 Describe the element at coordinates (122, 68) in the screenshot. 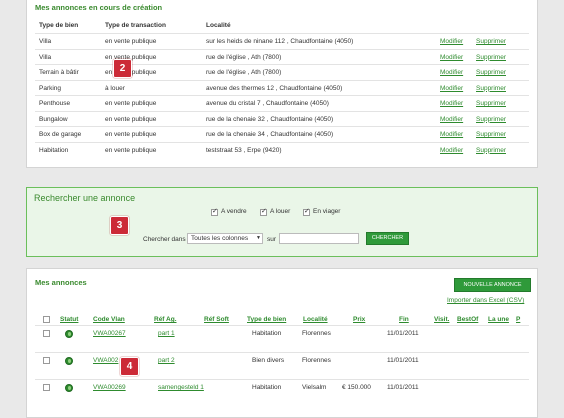

I see `step-badge-2: 2` at that location.